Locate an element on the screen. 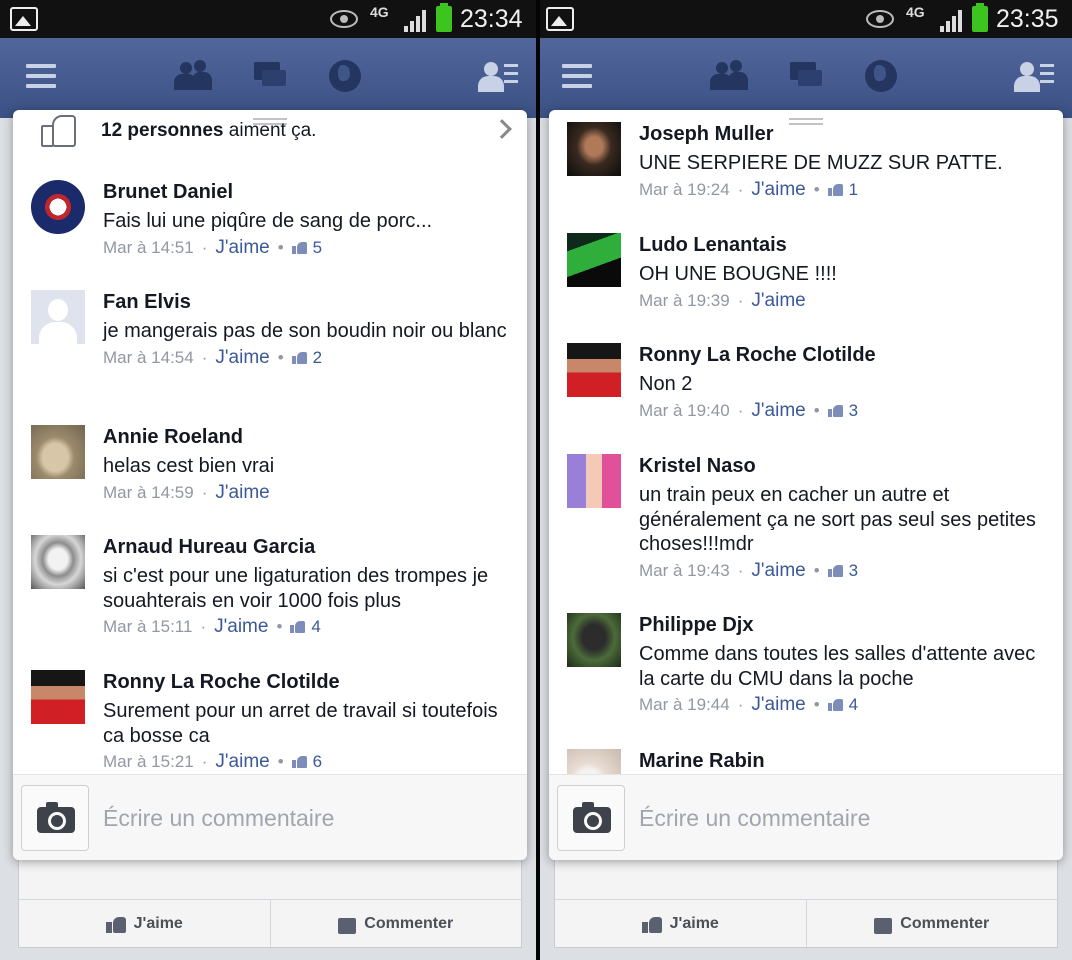  comment-text: OH UNE BOUGNE !!!! is located at coordinates (738, 274).